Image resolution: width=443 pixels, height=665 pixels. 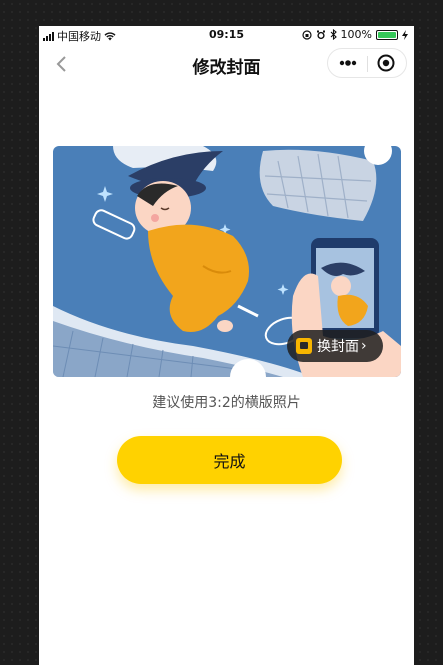 I want to click on battery-icon, so click(x=387, y=34).